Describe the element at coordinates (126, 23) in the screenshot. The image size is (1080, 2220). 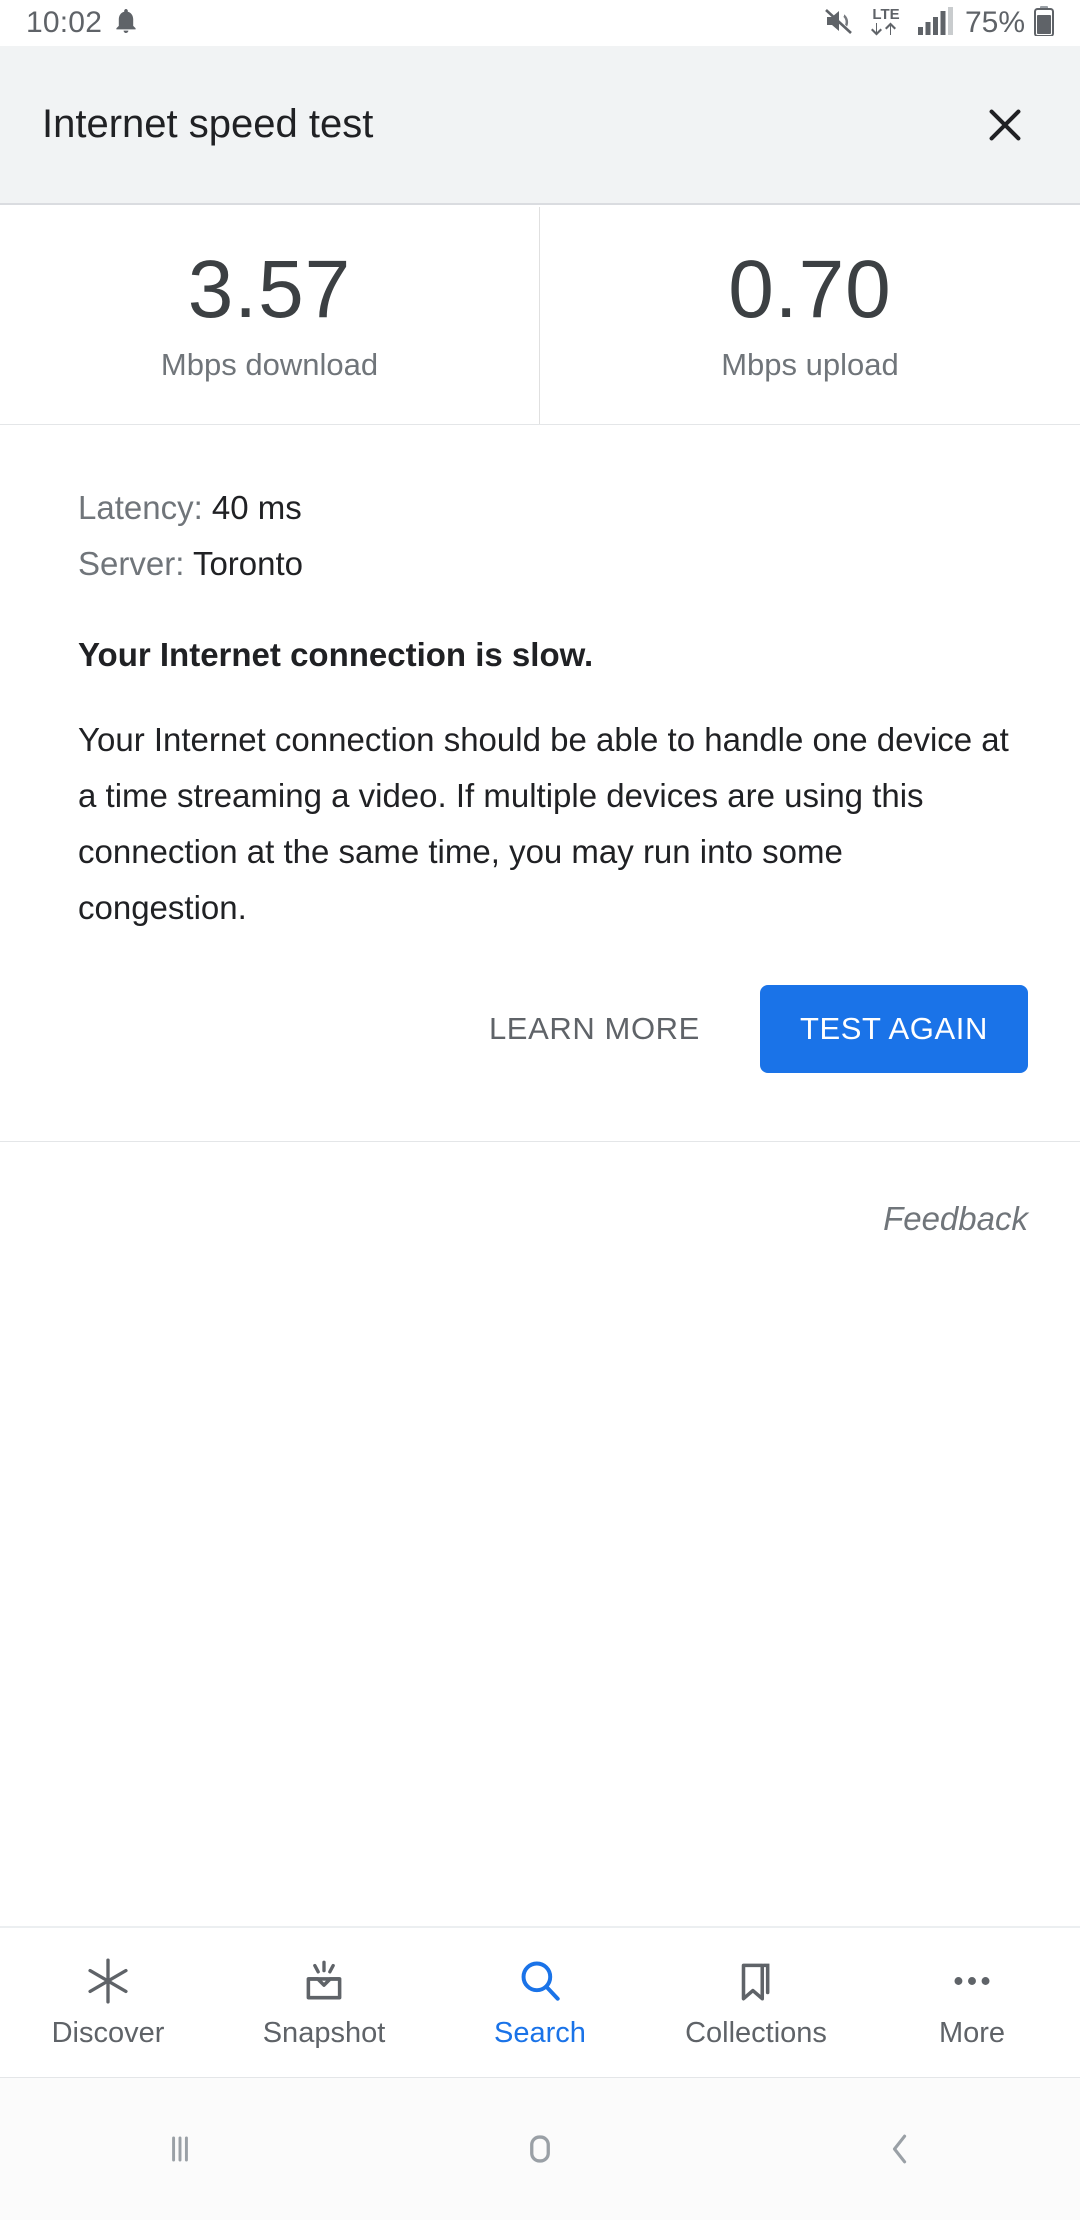
I see `bell-icon` at that location.